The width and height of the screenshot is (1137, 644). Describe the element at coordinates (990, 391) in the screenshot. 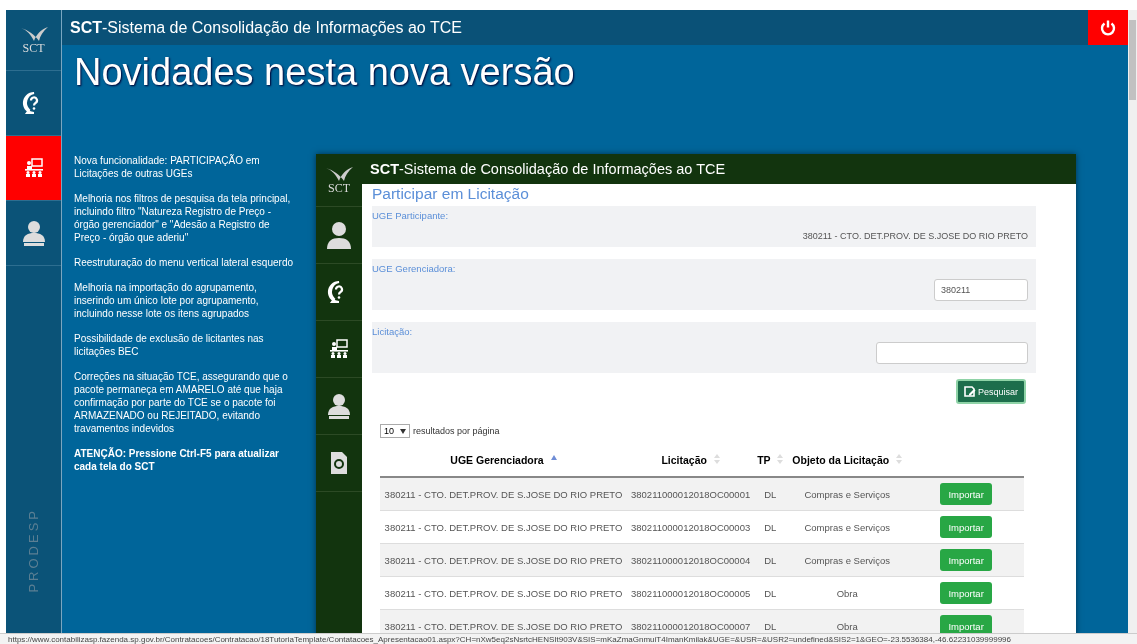

I see `search-button: Pesquisar` at that location.